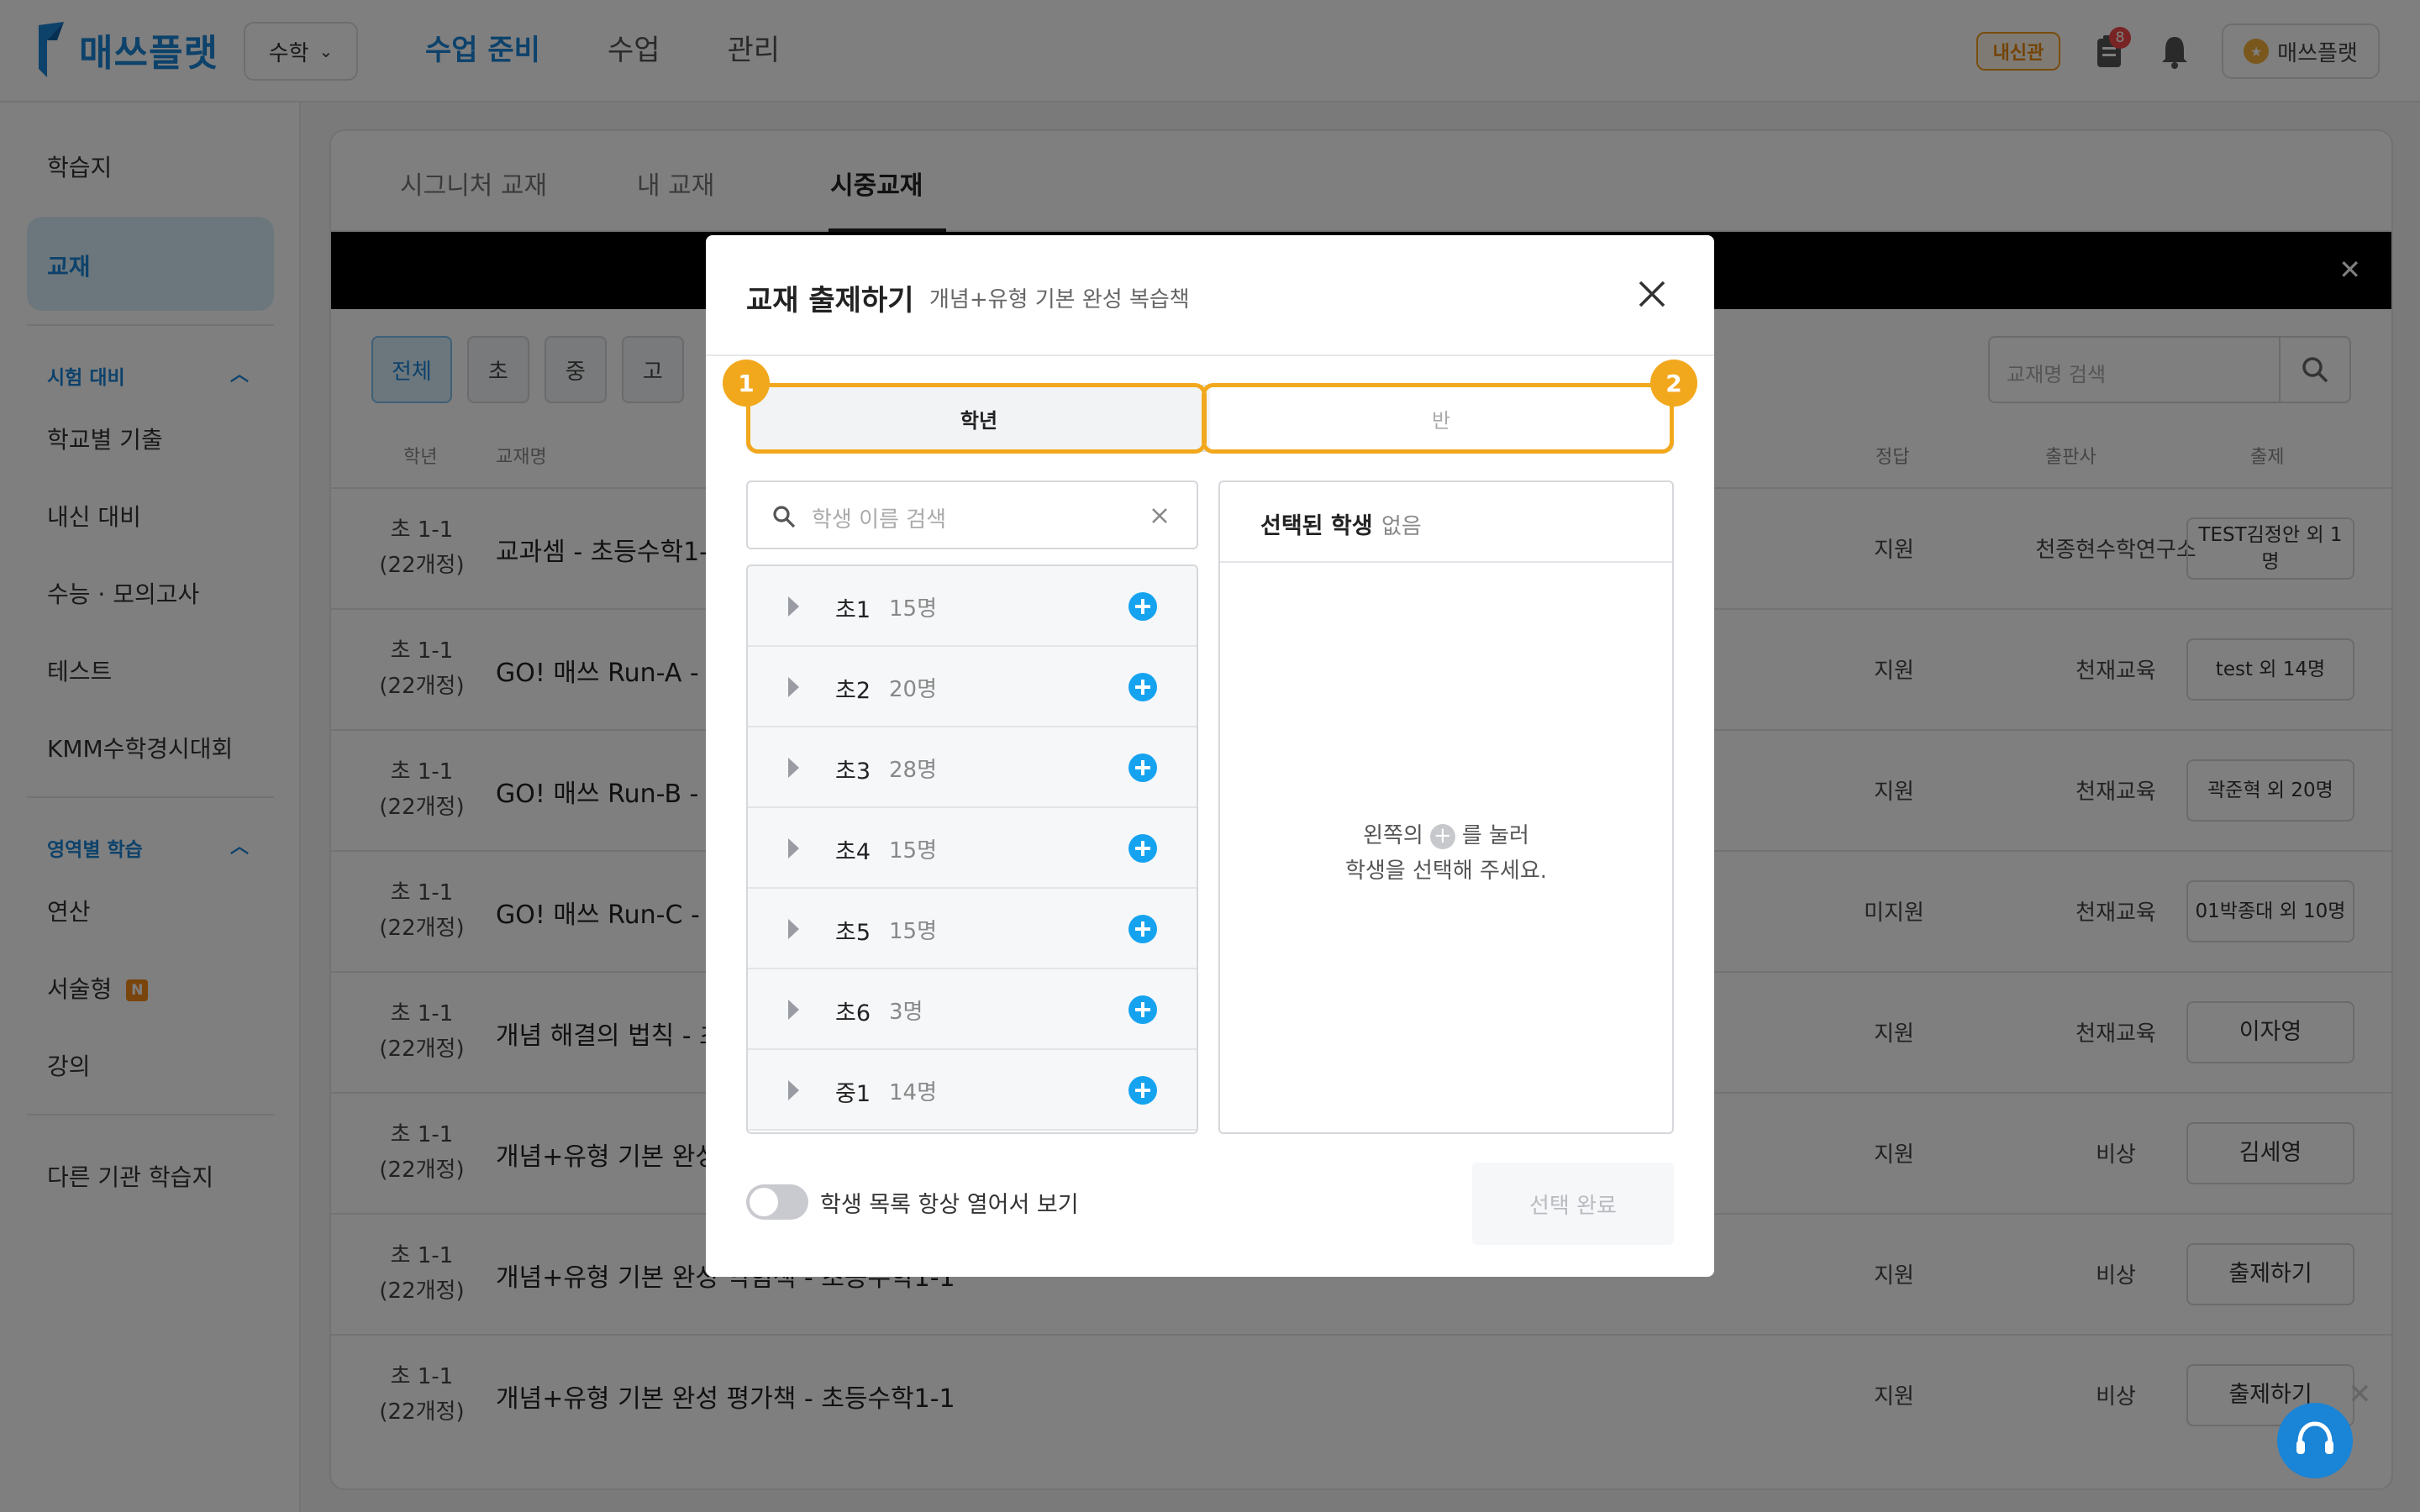  I want to click on list-item: 초2 20명, so click(972, 687).